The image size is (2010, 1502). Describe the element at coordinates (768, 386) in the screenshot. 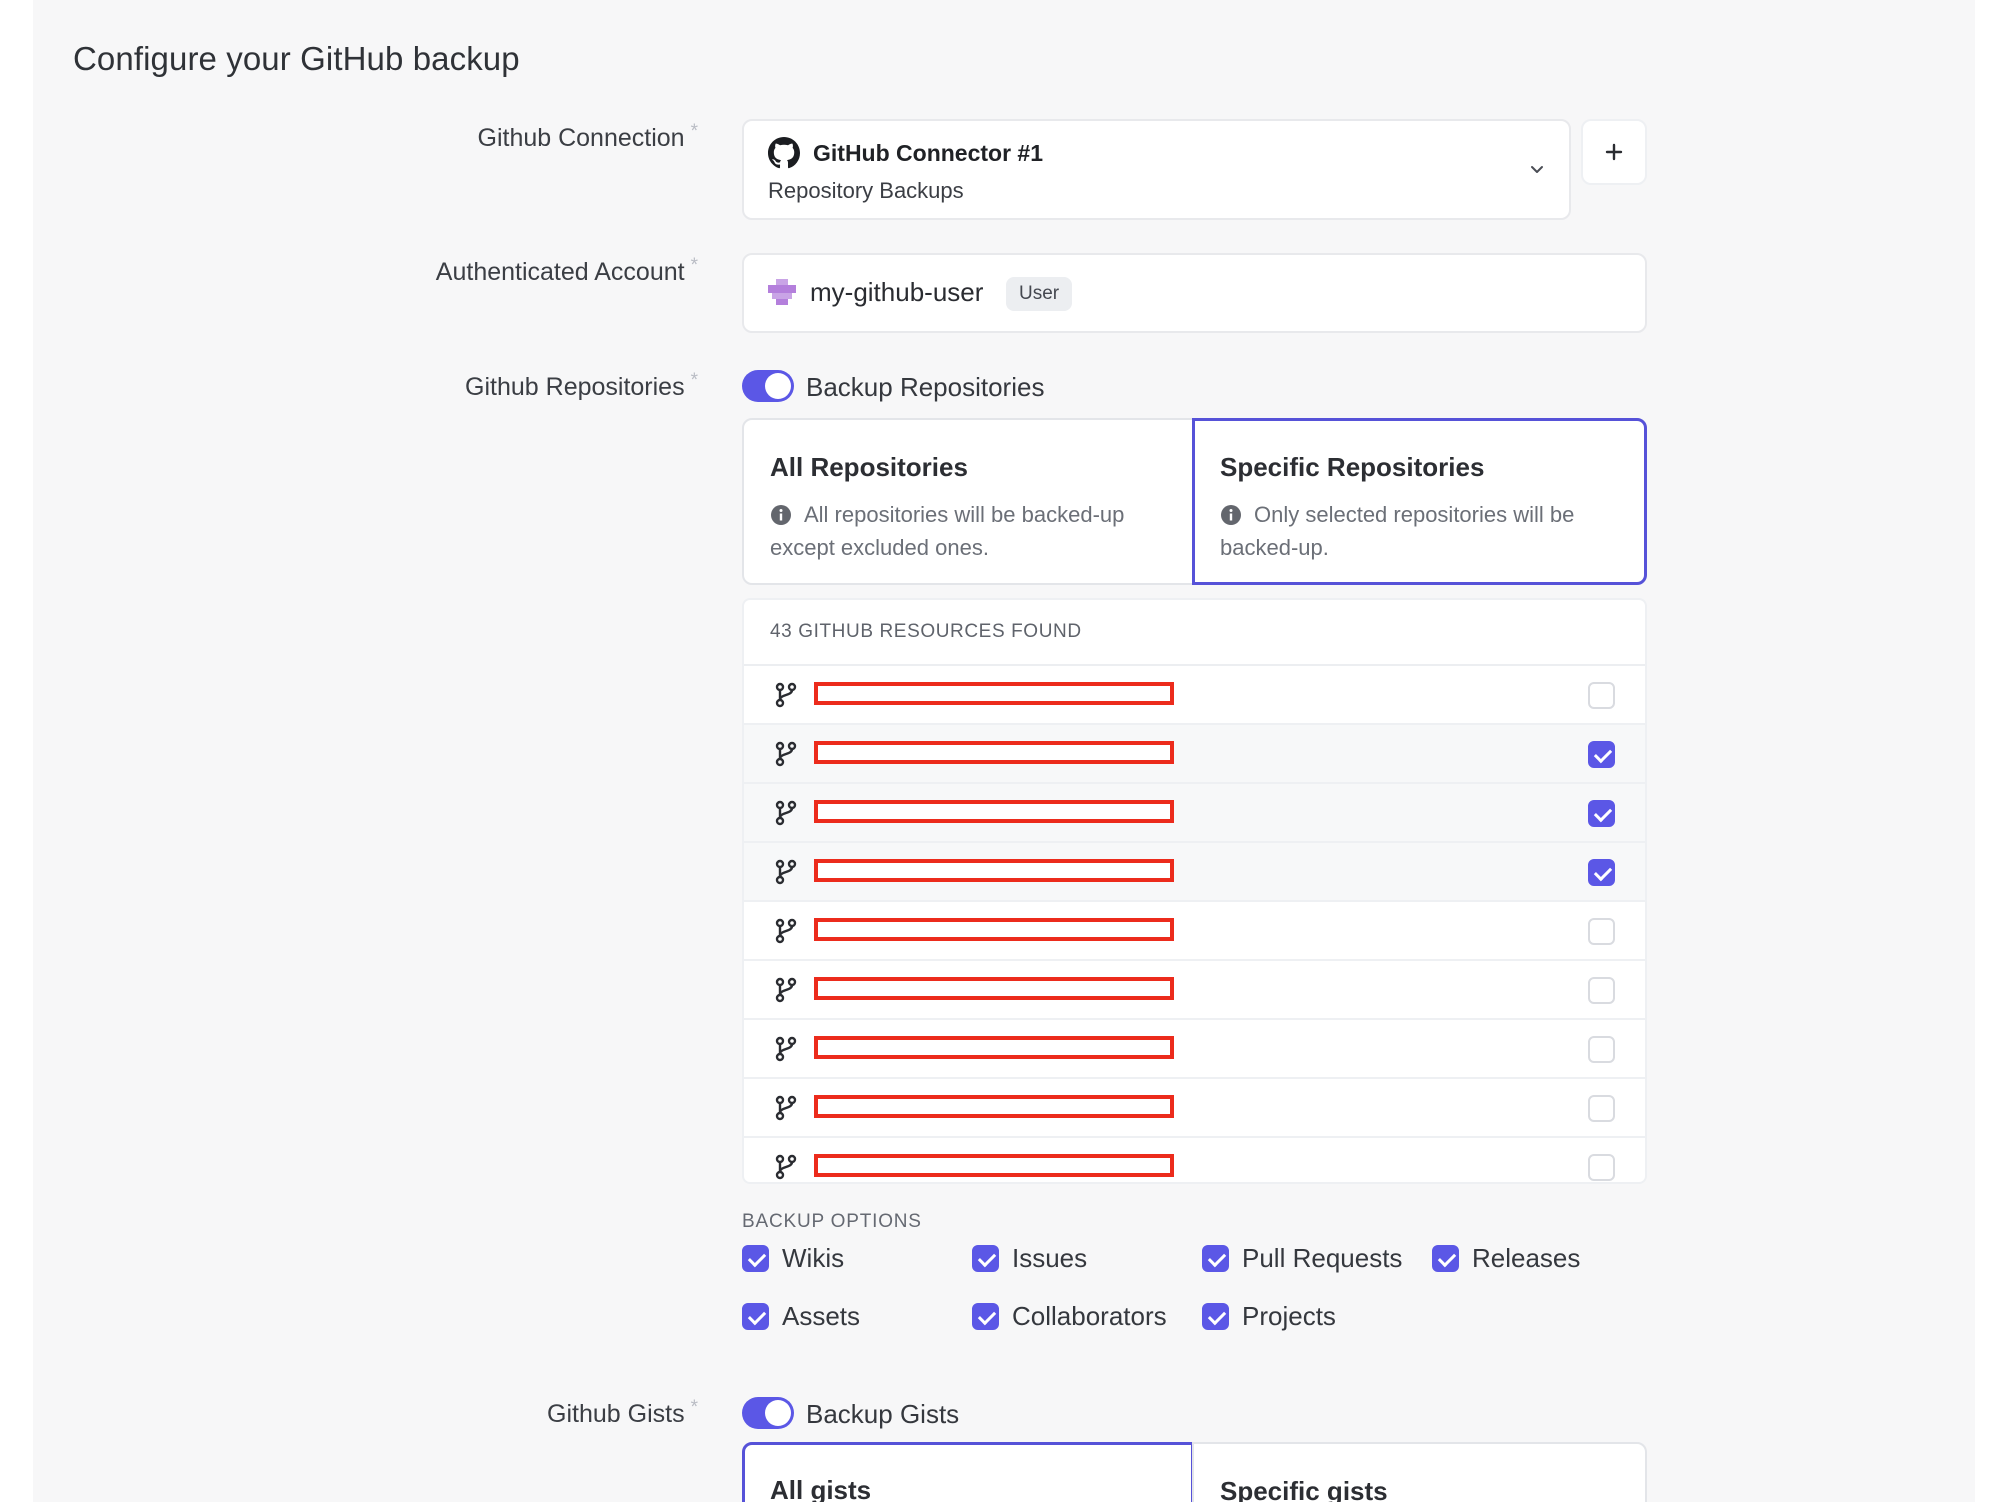

I see `backup-repositories-toggle` at that location.